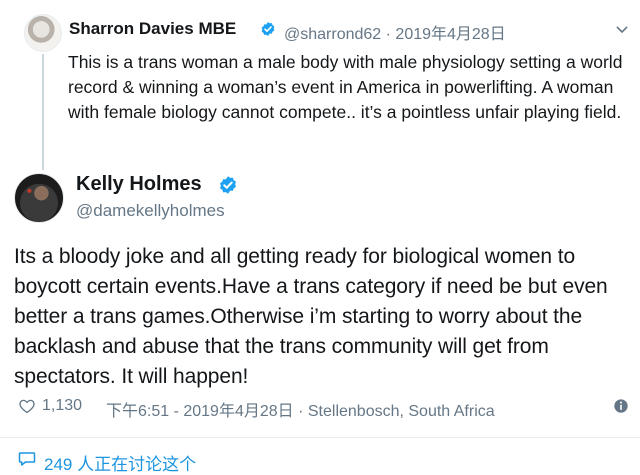 This screenshot has height=475, width=640. What do you see at coordinates (621, 406) in the screenshot?
I see `info-icon` at bounding box center [621, 406].